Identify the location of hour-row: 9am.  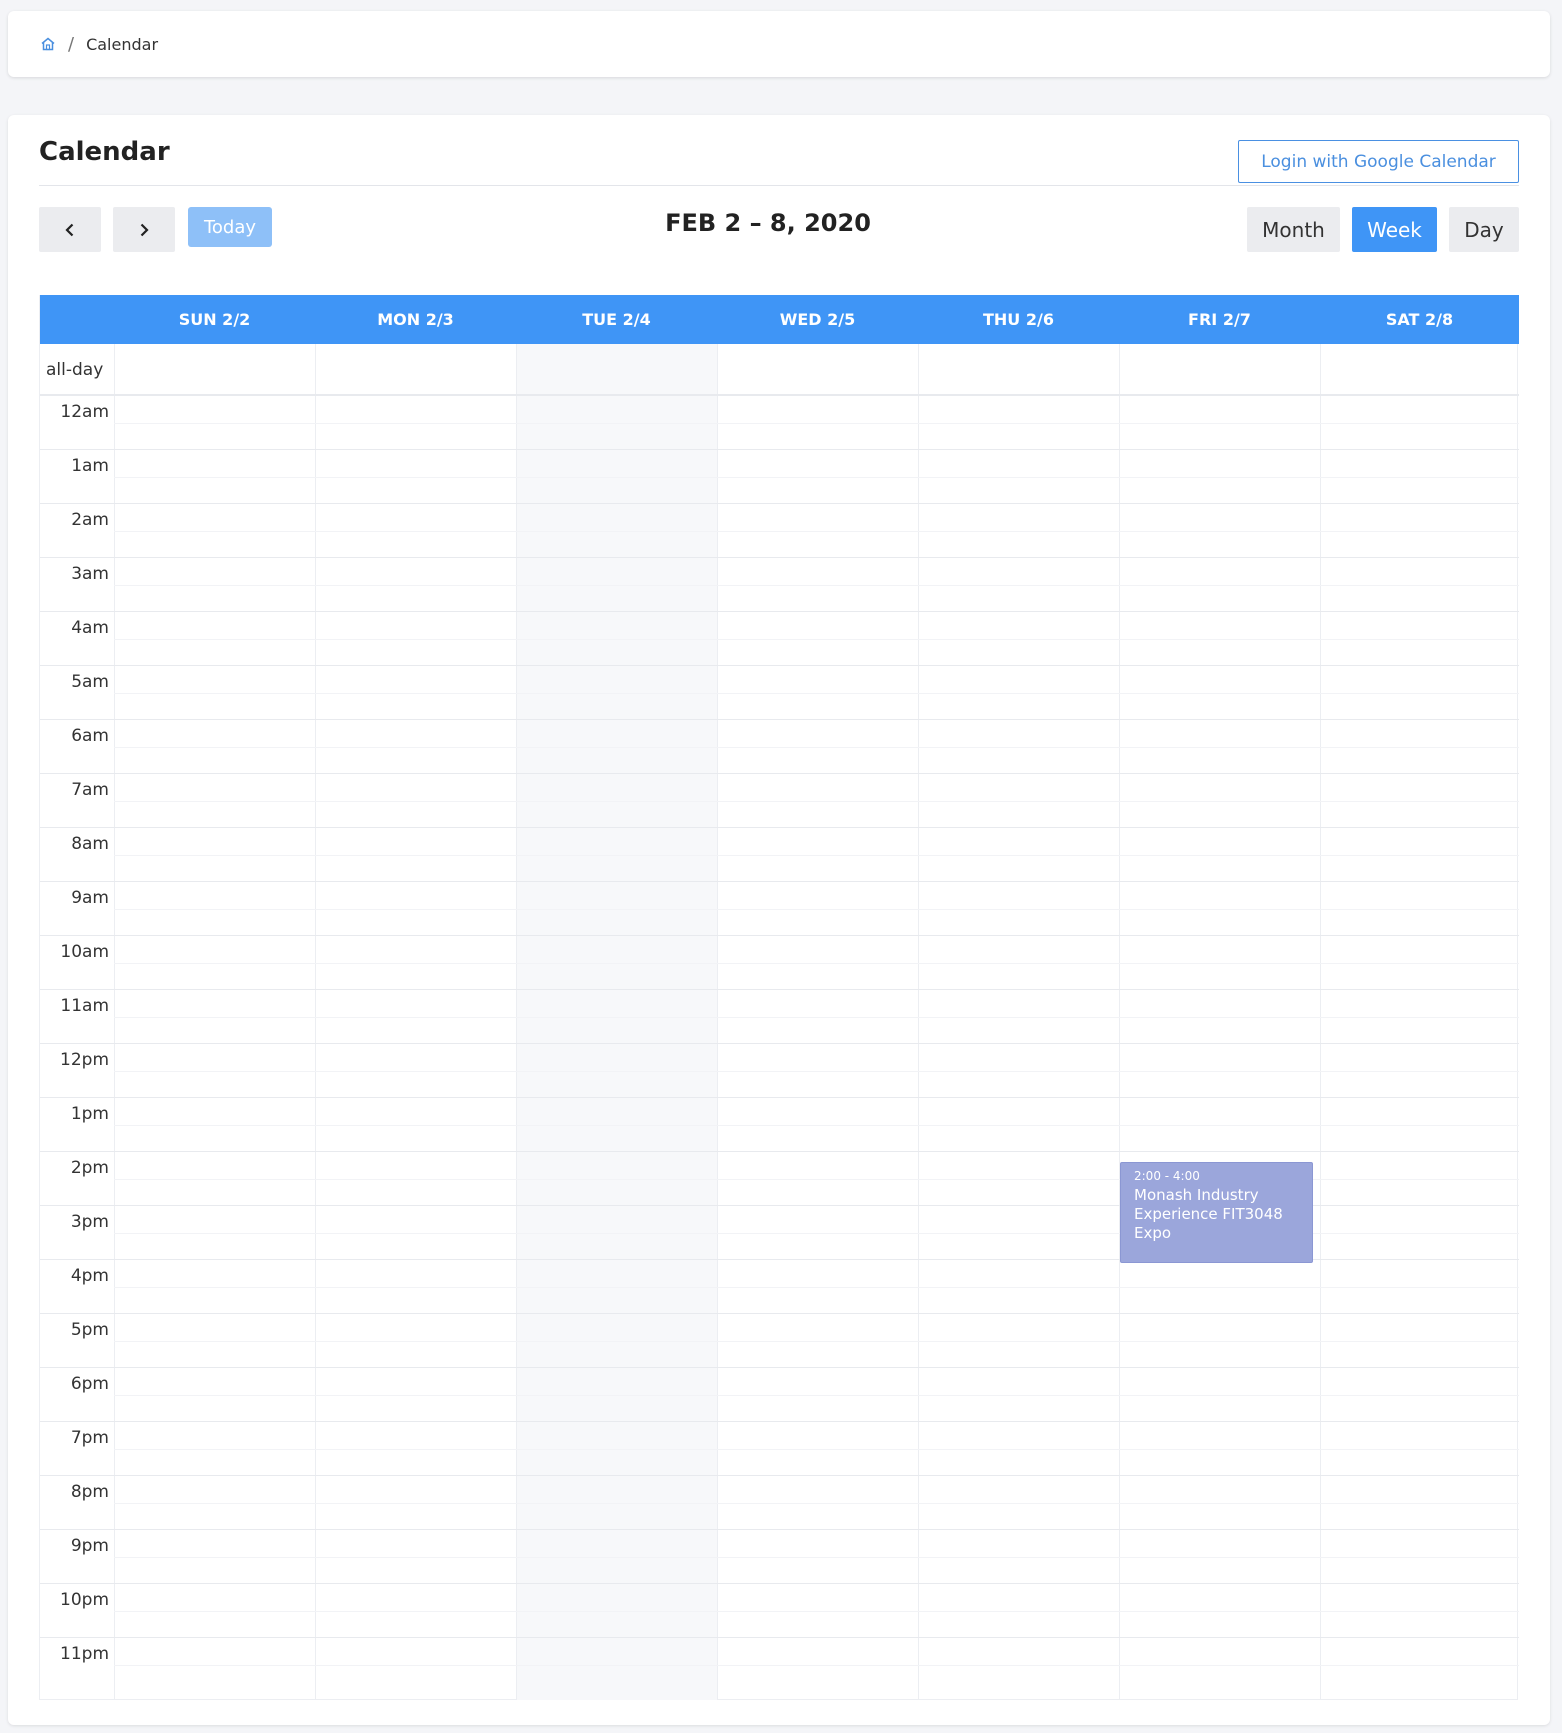
(779, 908).